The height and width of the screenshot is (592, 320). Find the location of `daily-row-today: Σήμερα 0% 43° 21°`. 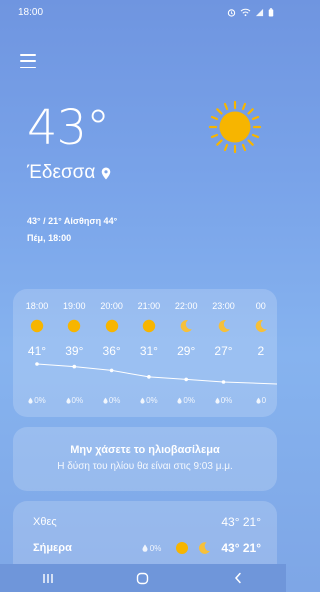

daily-row-today: Σήμερα 0% 43° 21° is located at coordinates (147, 548).